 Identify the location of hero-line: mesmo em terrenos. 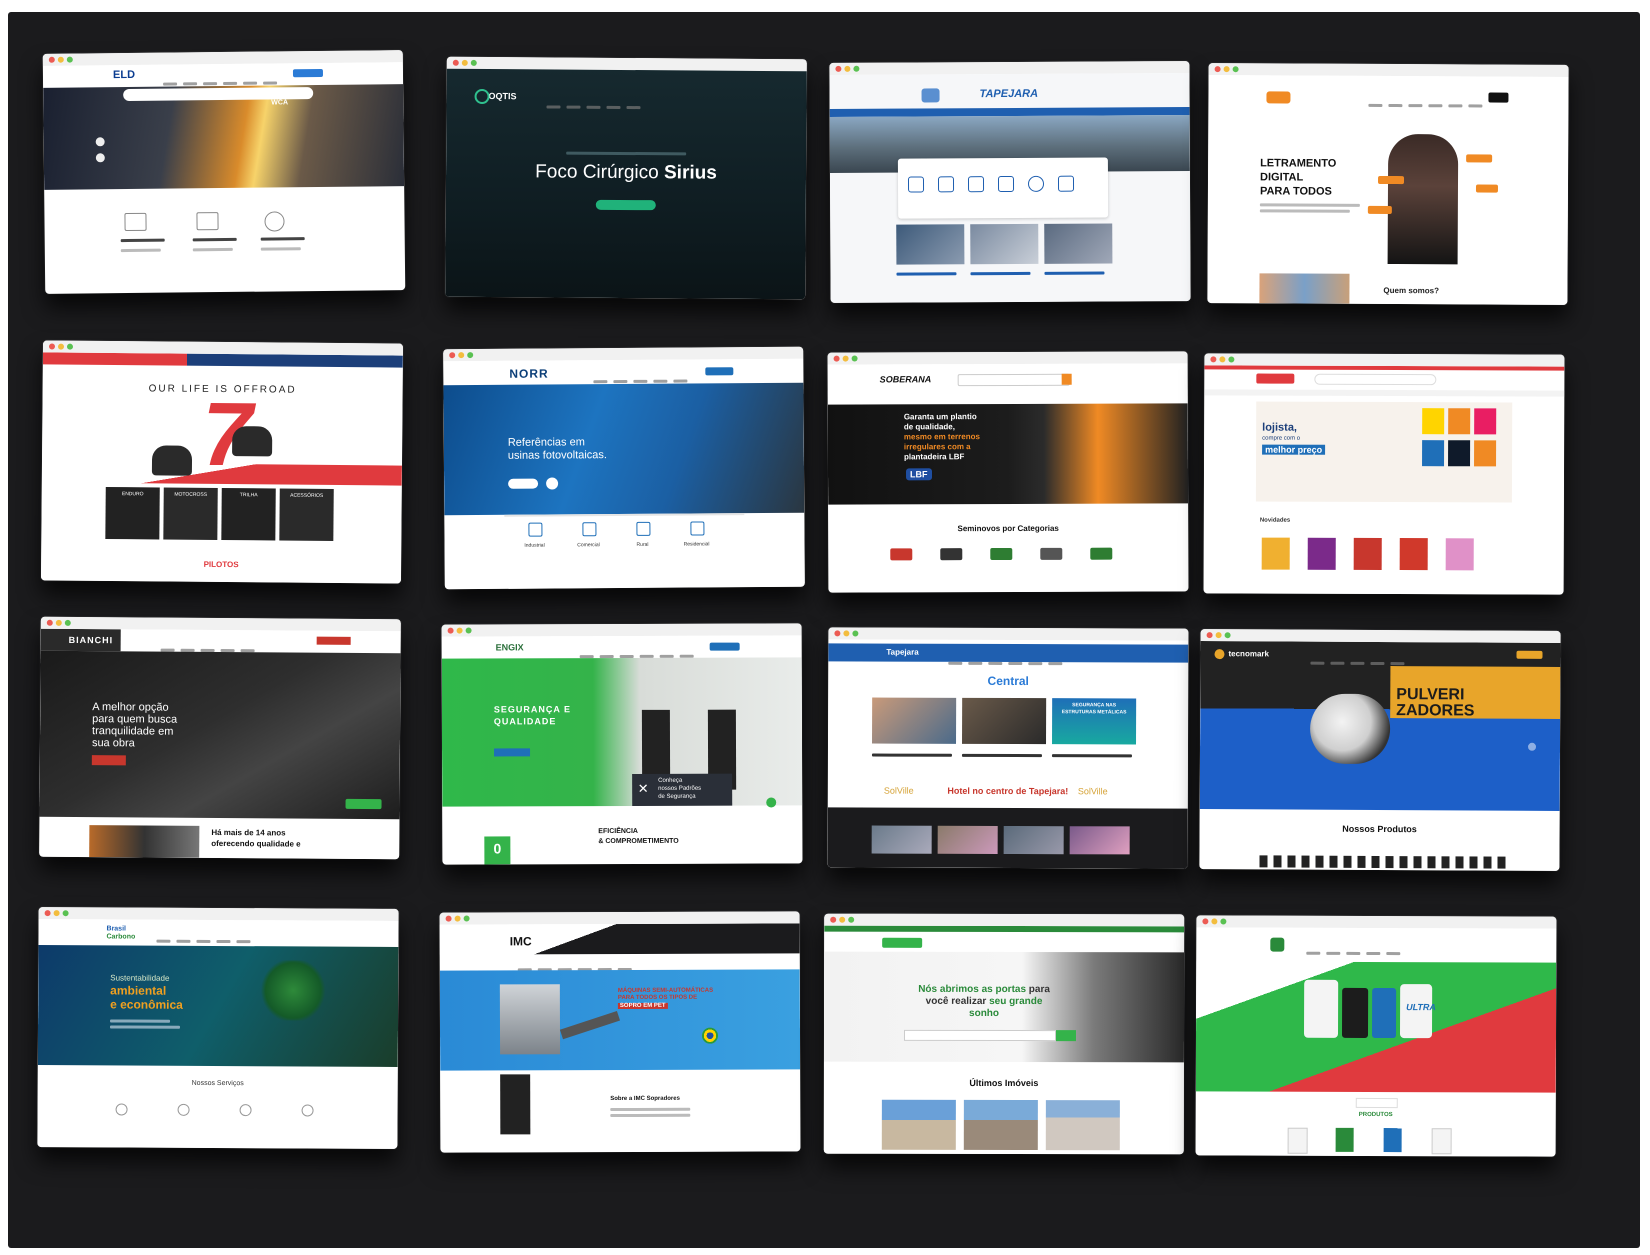
(941, 437).